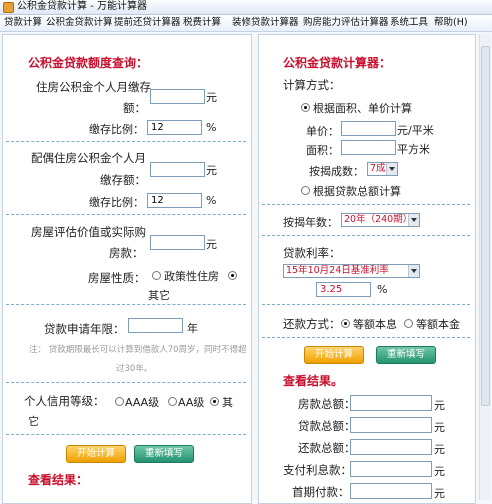  Describe the element at coordinates (375, 324) in the screenshot. I see `repay-equal-installment-label: 等额本息` at that location.